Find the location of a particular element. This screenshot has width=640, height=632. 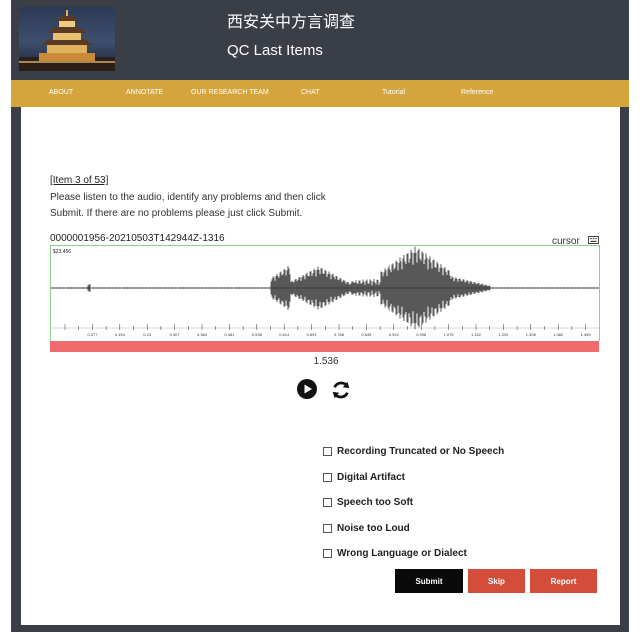

waveform-top-value: $23.456 is located at coordinates (62, 252).